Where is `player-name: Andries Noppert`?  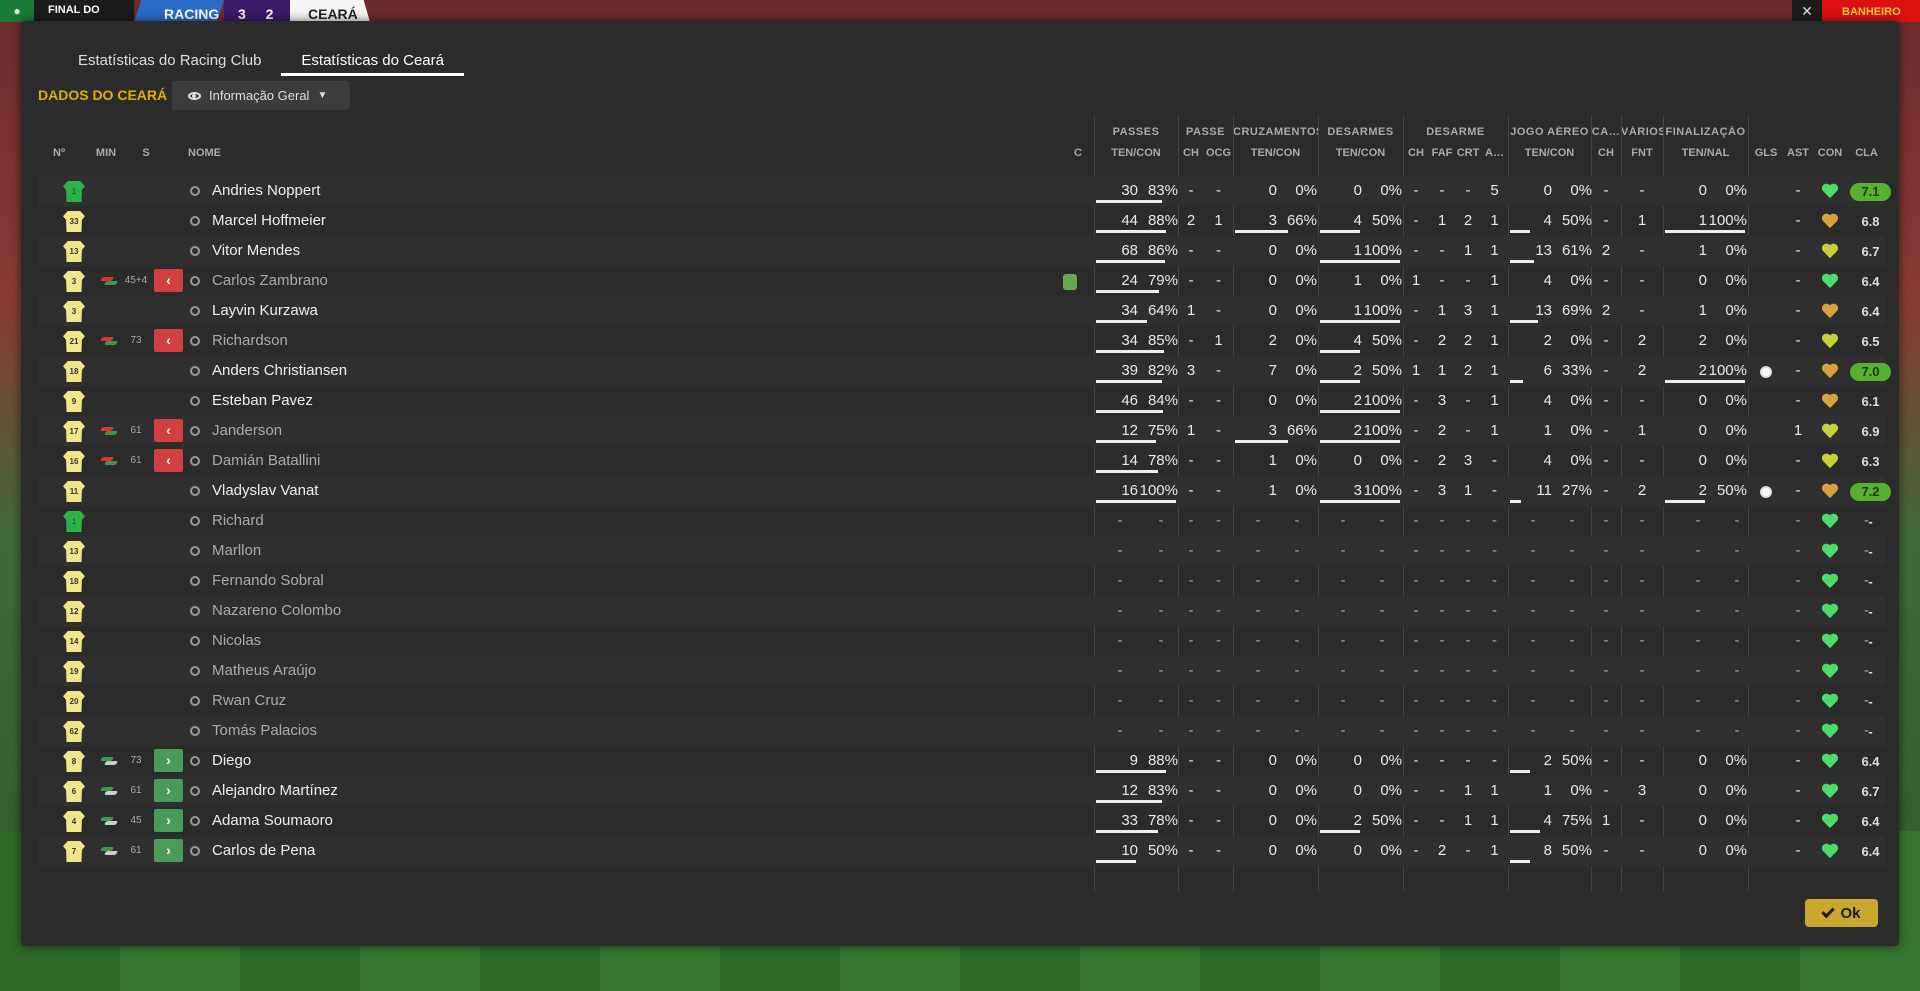
player-name: Andries Noppert is located at coordinates (266, 191).